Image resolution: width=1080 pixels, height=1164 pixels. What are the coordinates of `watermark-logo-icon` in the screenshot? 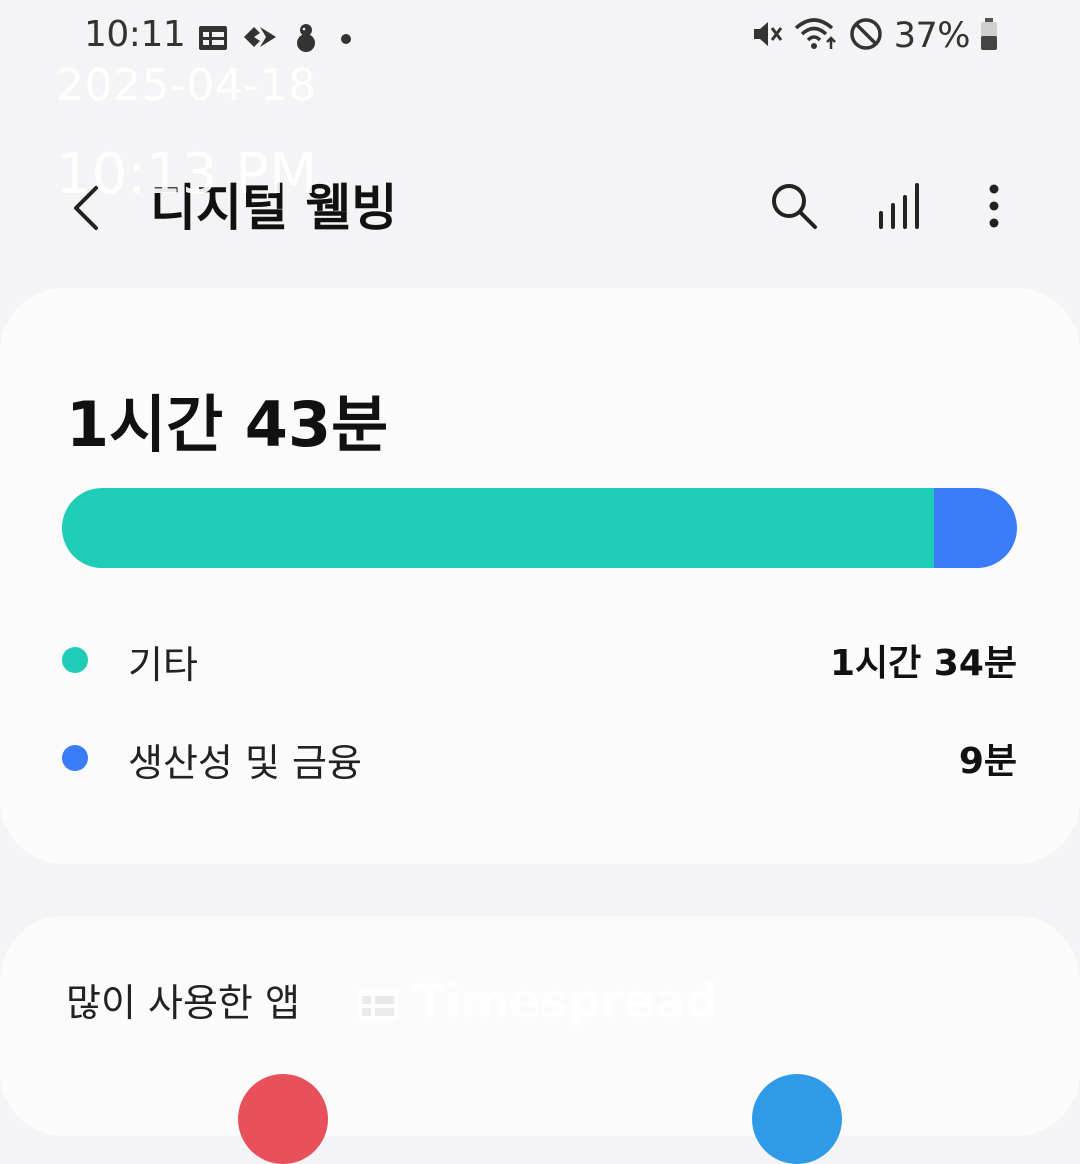 It's located at (378, 1001).